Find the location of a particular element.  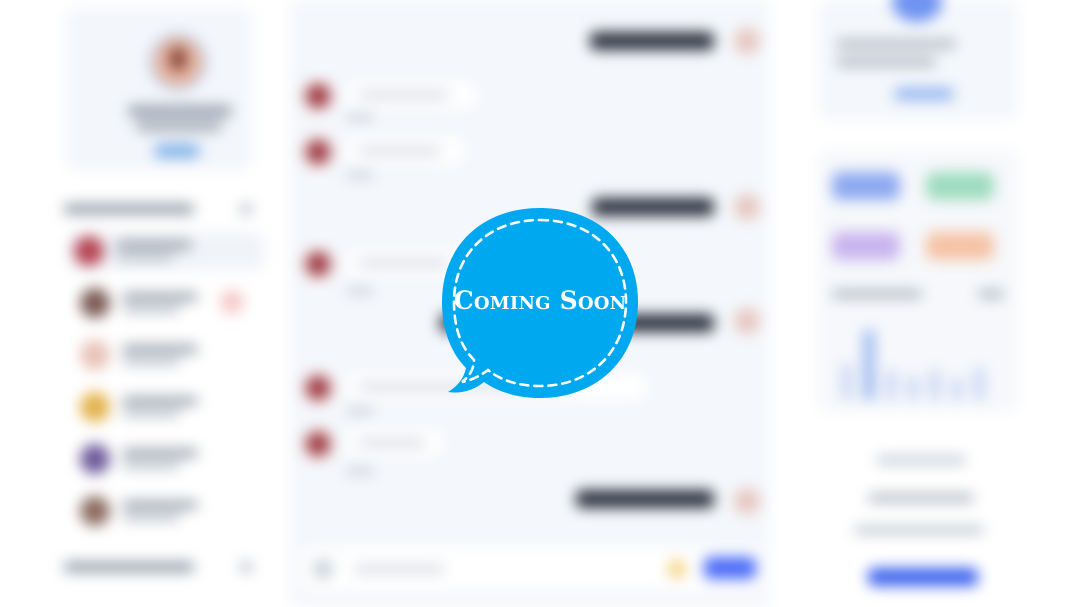

contacts-filter-icon is located at coordinates (246, 209).